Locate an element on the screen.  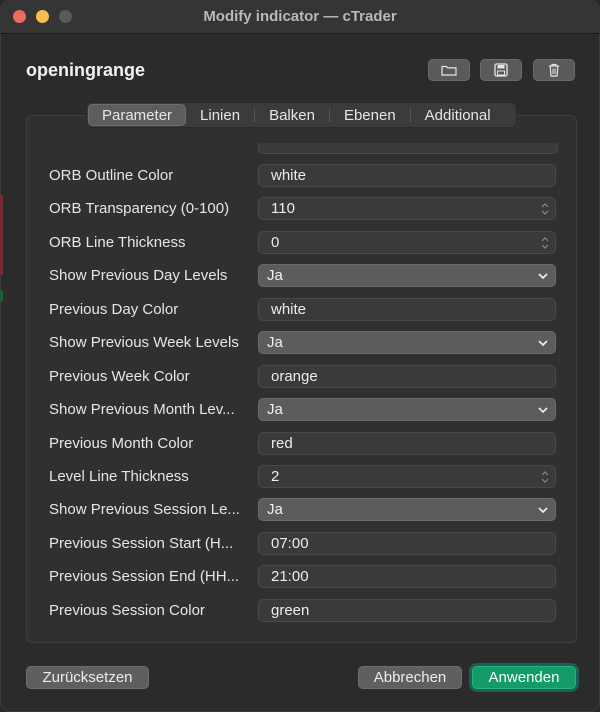
param-row: Previous Session Color green is located at coordinates (303, 611).